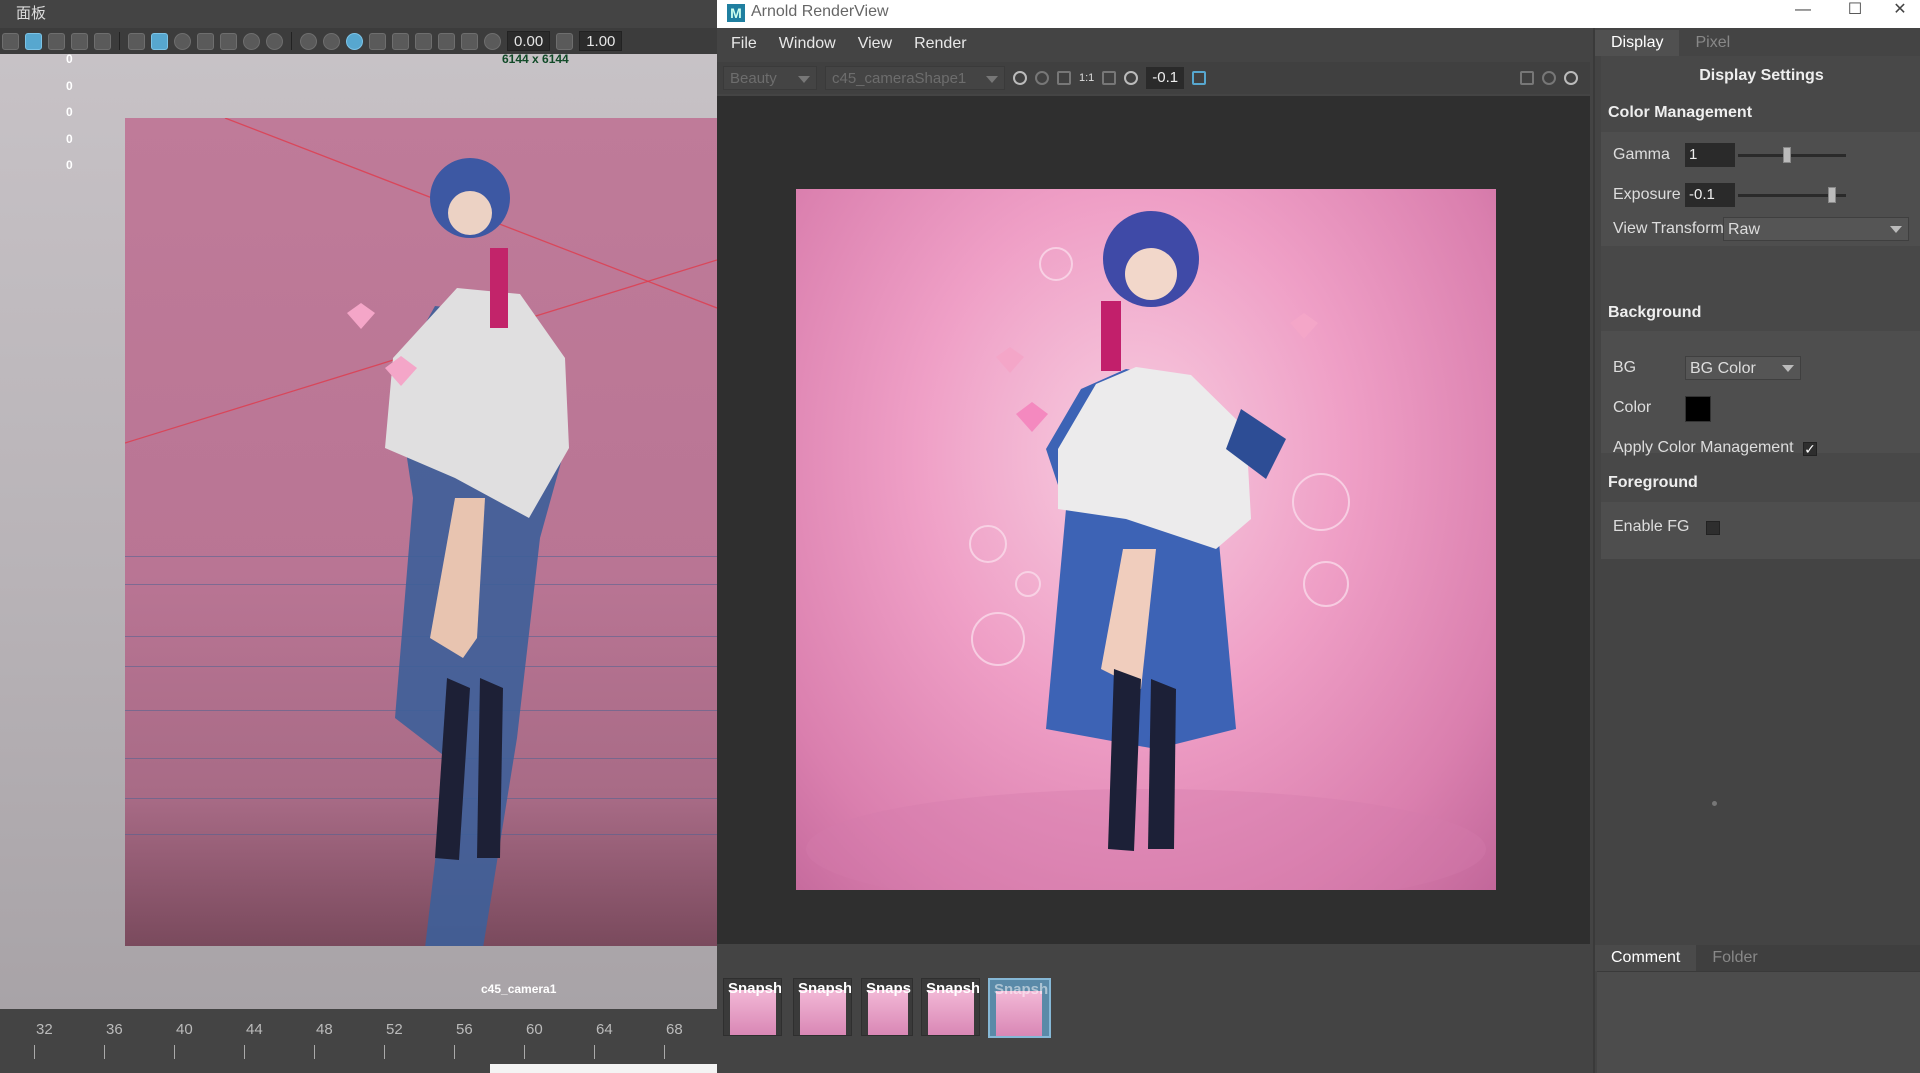  Describe the element at coordinates (1832, 195) in the screenshot. I see `exposure-slider-handle` at that location.